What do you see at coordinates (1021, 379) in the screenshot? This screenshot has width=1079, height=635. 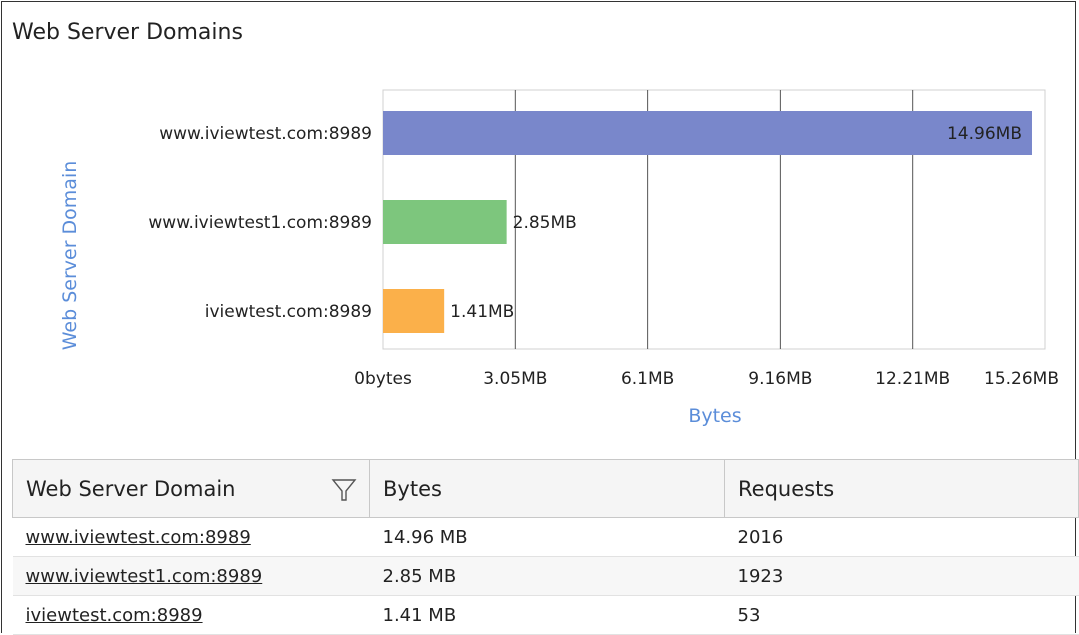 I see `x-tick-label: 15.26MB` at bounding box center [1021, 379].